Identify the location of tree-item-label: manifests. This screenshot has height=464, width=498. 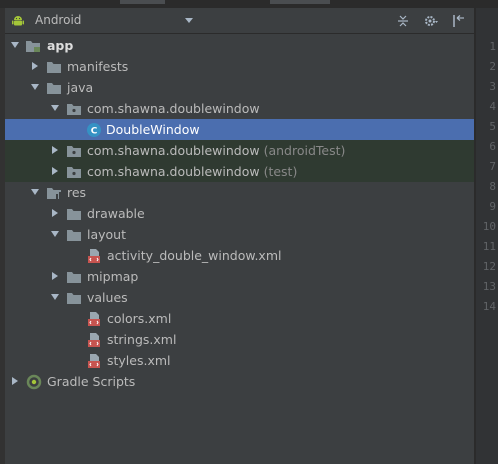
(98, 66).